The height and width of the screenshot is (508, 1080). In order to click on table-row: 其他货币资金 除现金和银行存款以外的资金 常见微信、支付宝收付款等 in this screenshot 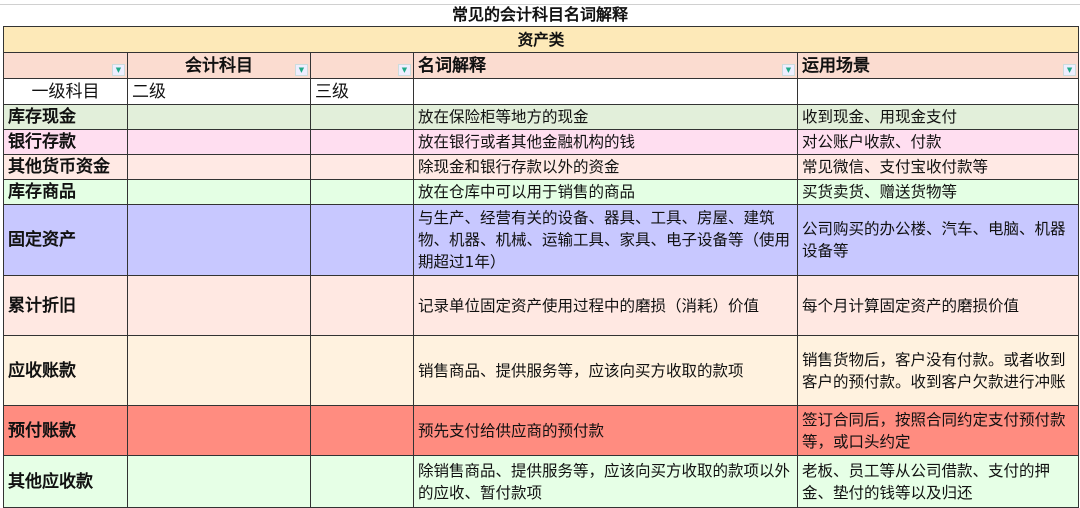, I will do `click(541, 167)`.